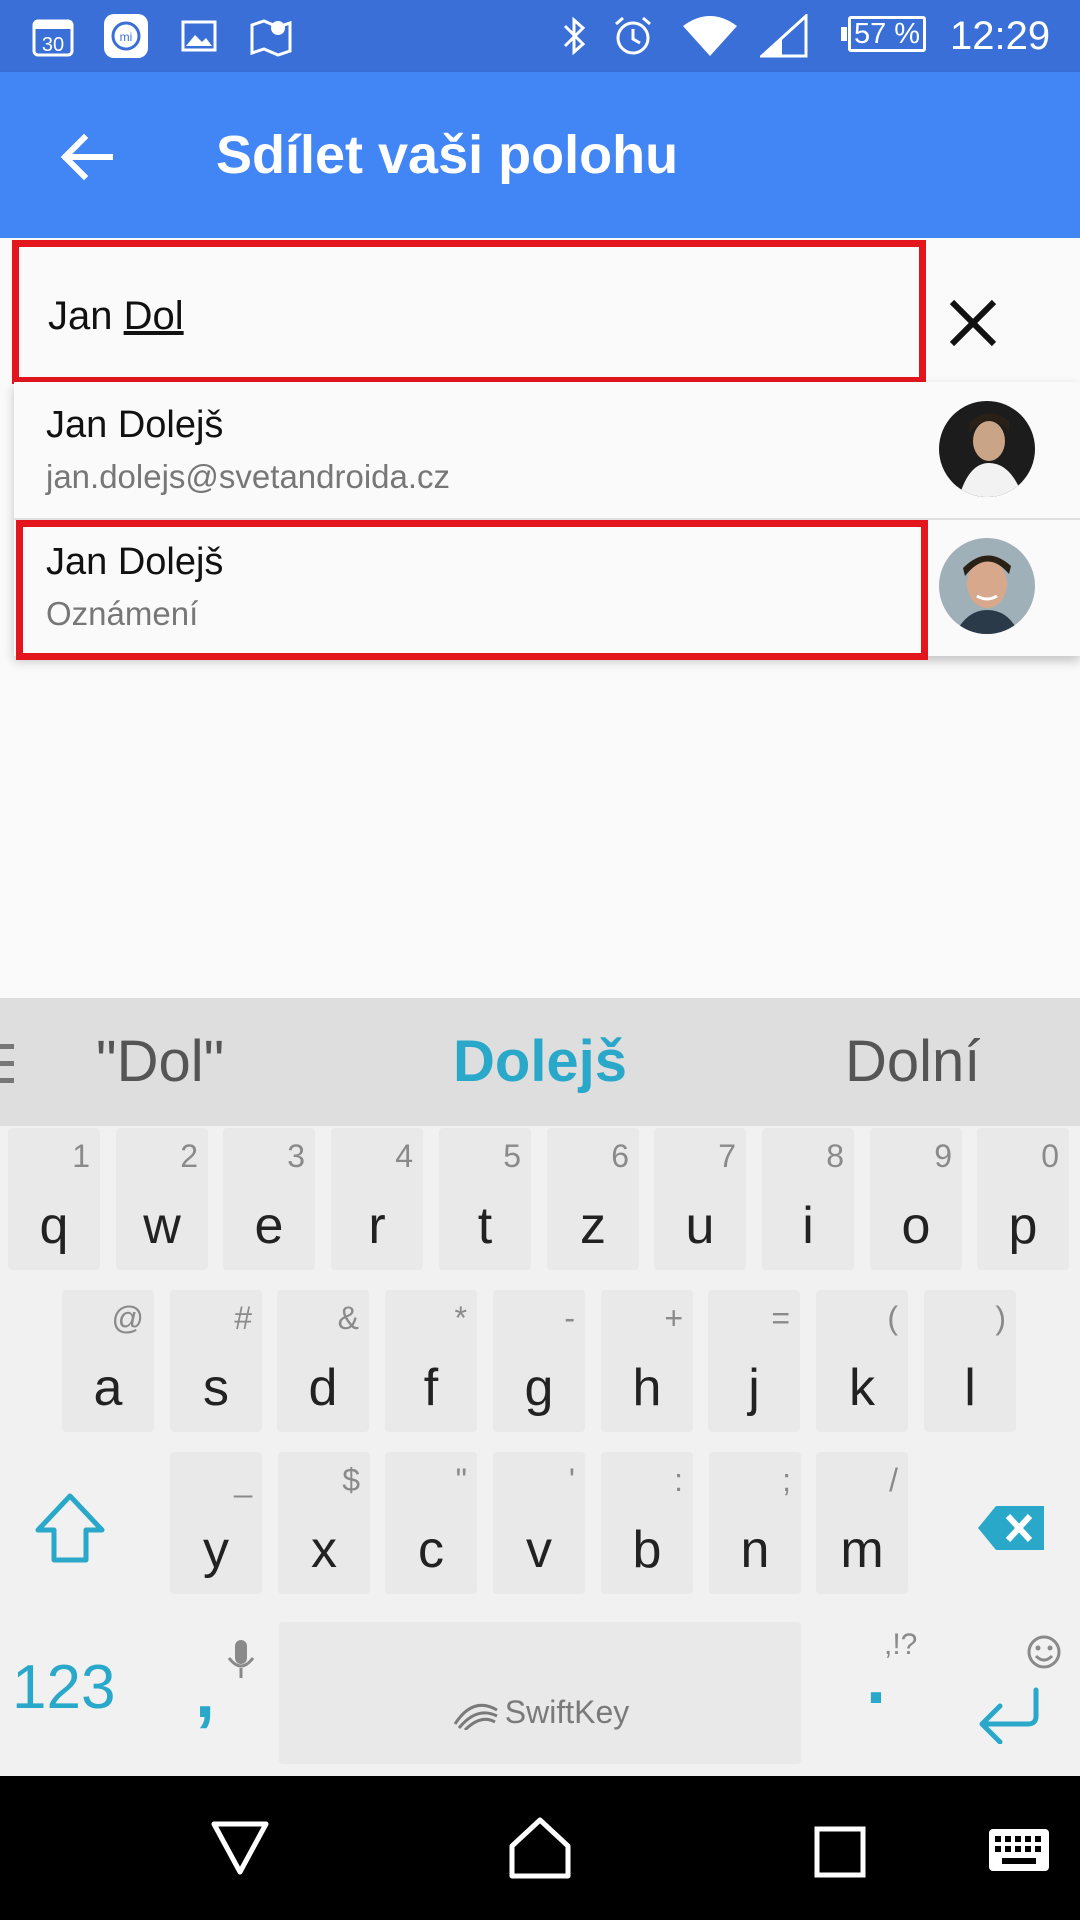  I want to click on key-j: = j, so click(754, 1361).